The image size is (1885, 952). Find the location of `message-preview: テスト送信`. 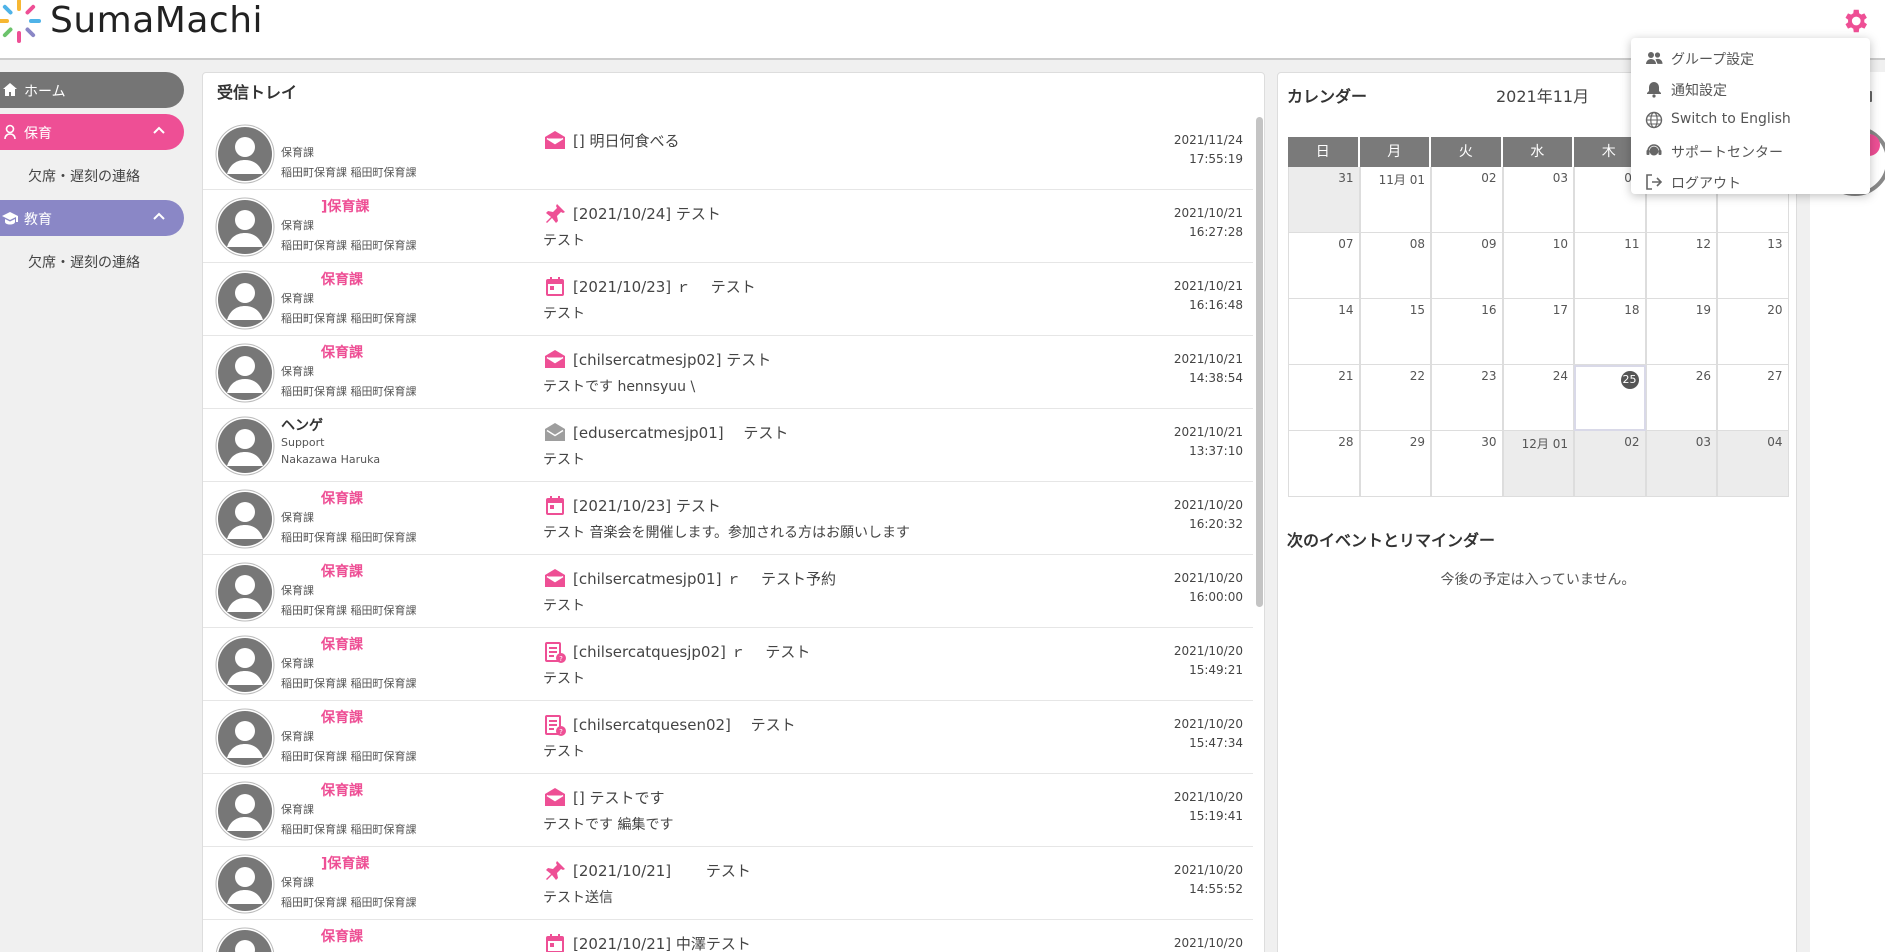

message-preview: テスト送信 is located at coordinates (578, 898).